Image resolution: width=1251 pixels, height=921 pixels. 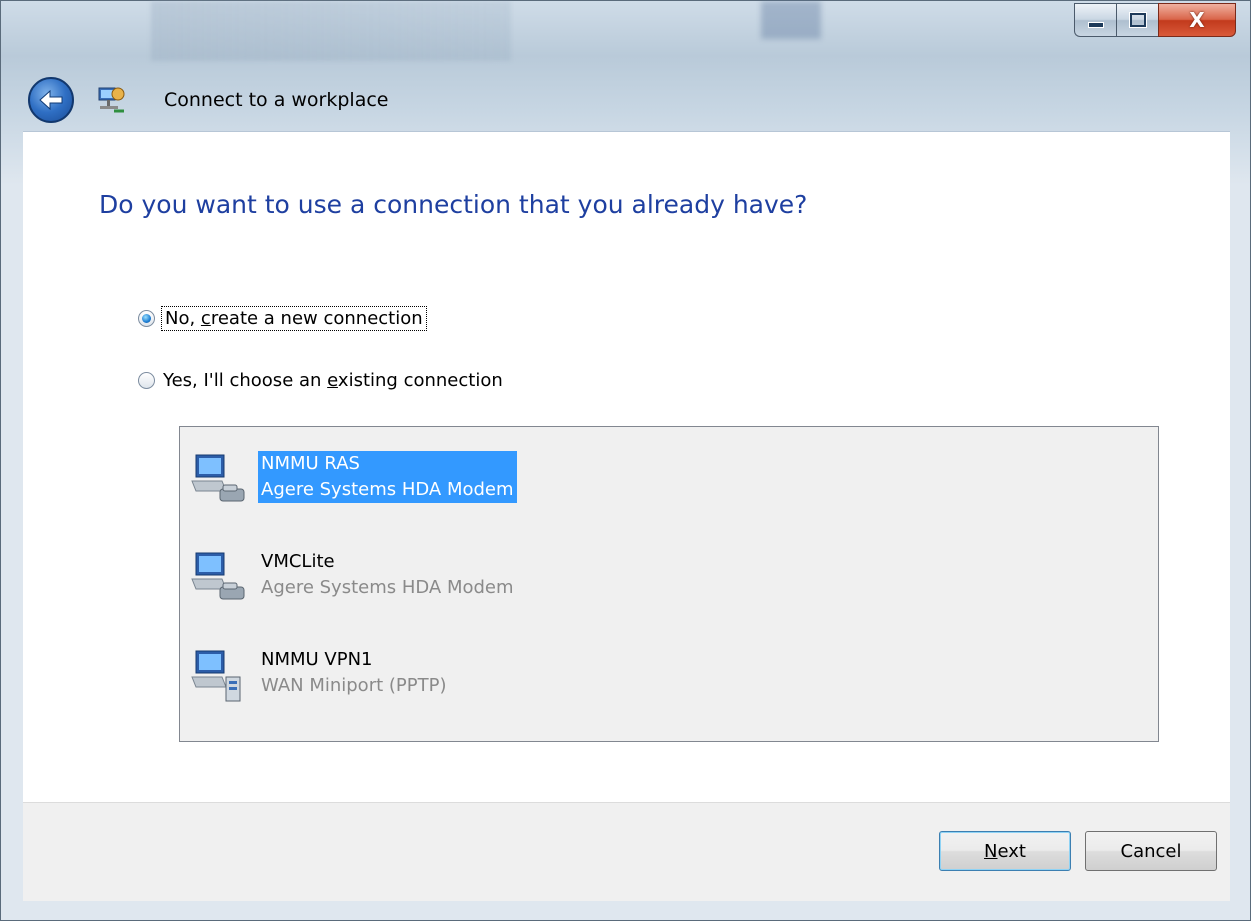 I want to click on connection-name: VMCLite, so click(x=298, y=561).